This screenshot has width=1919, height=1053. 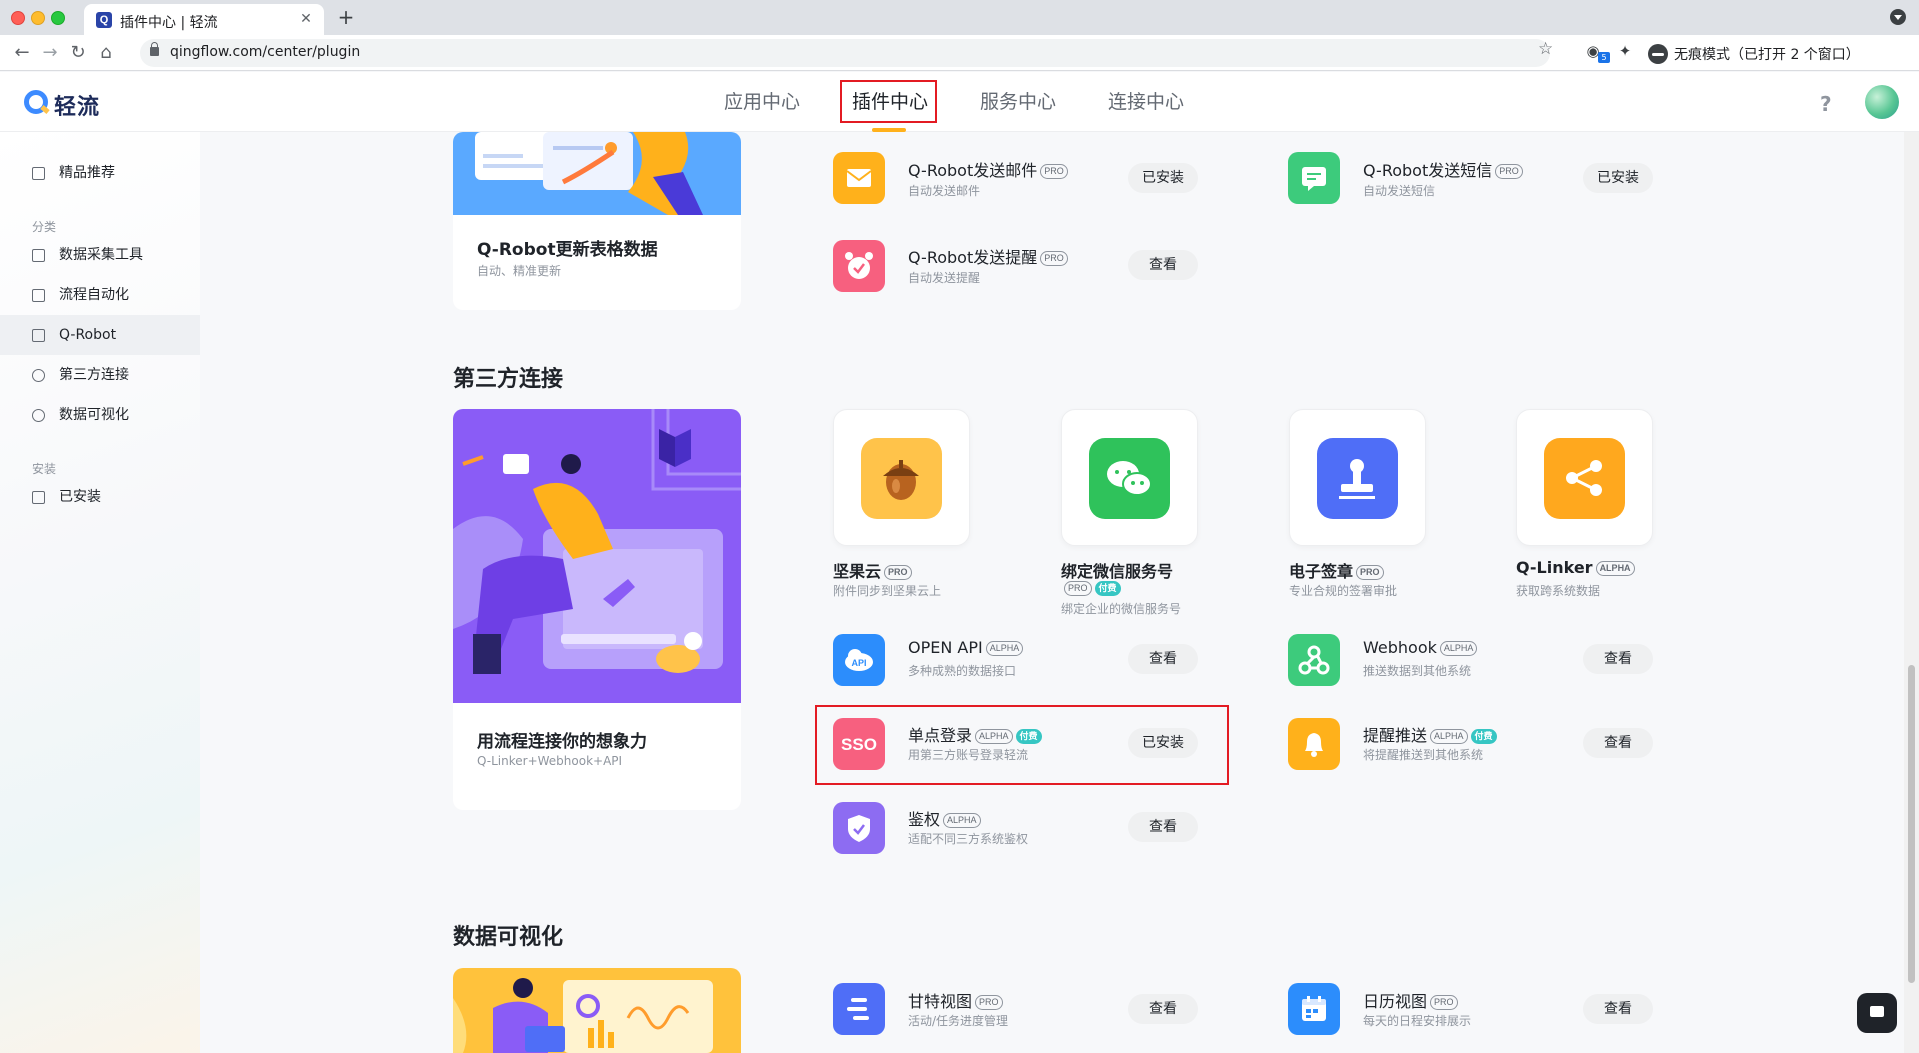 I want to click on tile-e-seal-name: 电子签章 PRO, so click(x=1336, y=570).